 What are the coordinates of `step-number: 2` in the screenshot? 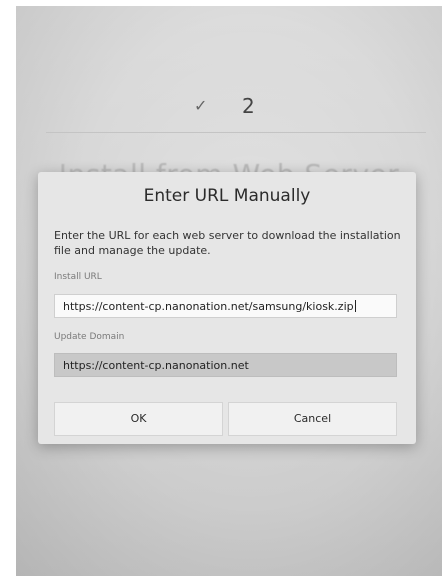 It's located at (248, 106).